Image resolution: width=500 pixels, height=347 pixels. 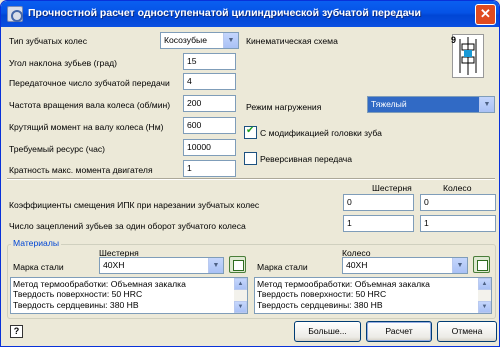 What do you see at coordinates (467, 331) in the screenshot?
I see `cancel-button: Отмена` at bounding box center [467, 331].